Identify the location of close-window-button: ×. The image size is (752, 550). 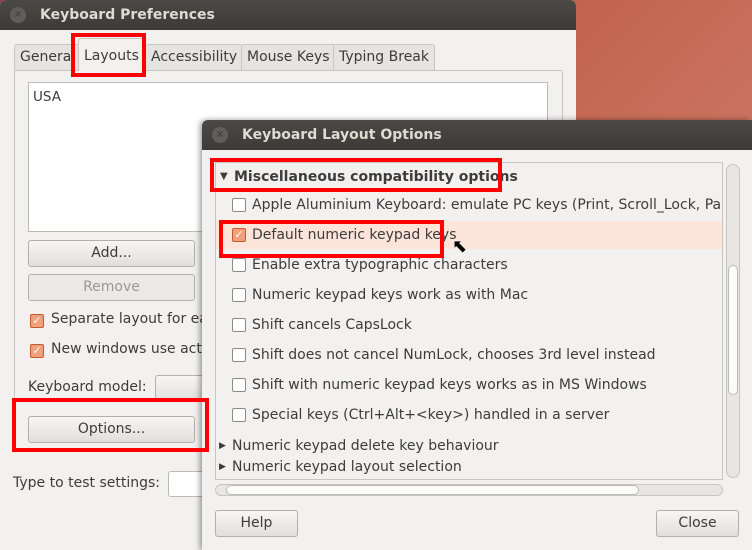
(18, 15).